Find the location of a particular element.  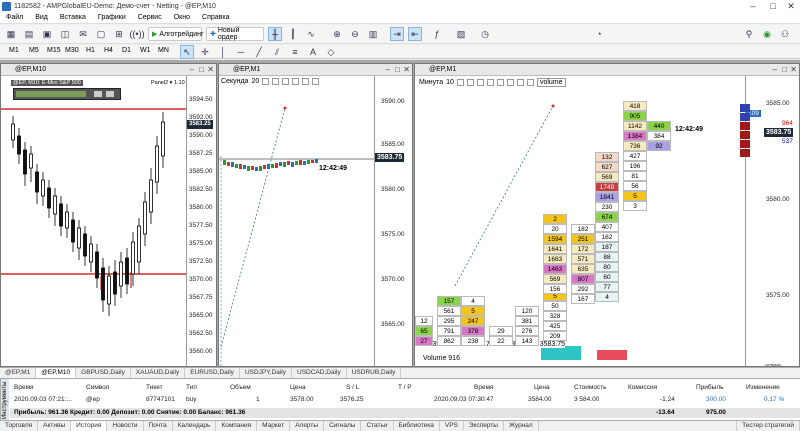

menu-charts: Графики is located at coordinates (112, 17).